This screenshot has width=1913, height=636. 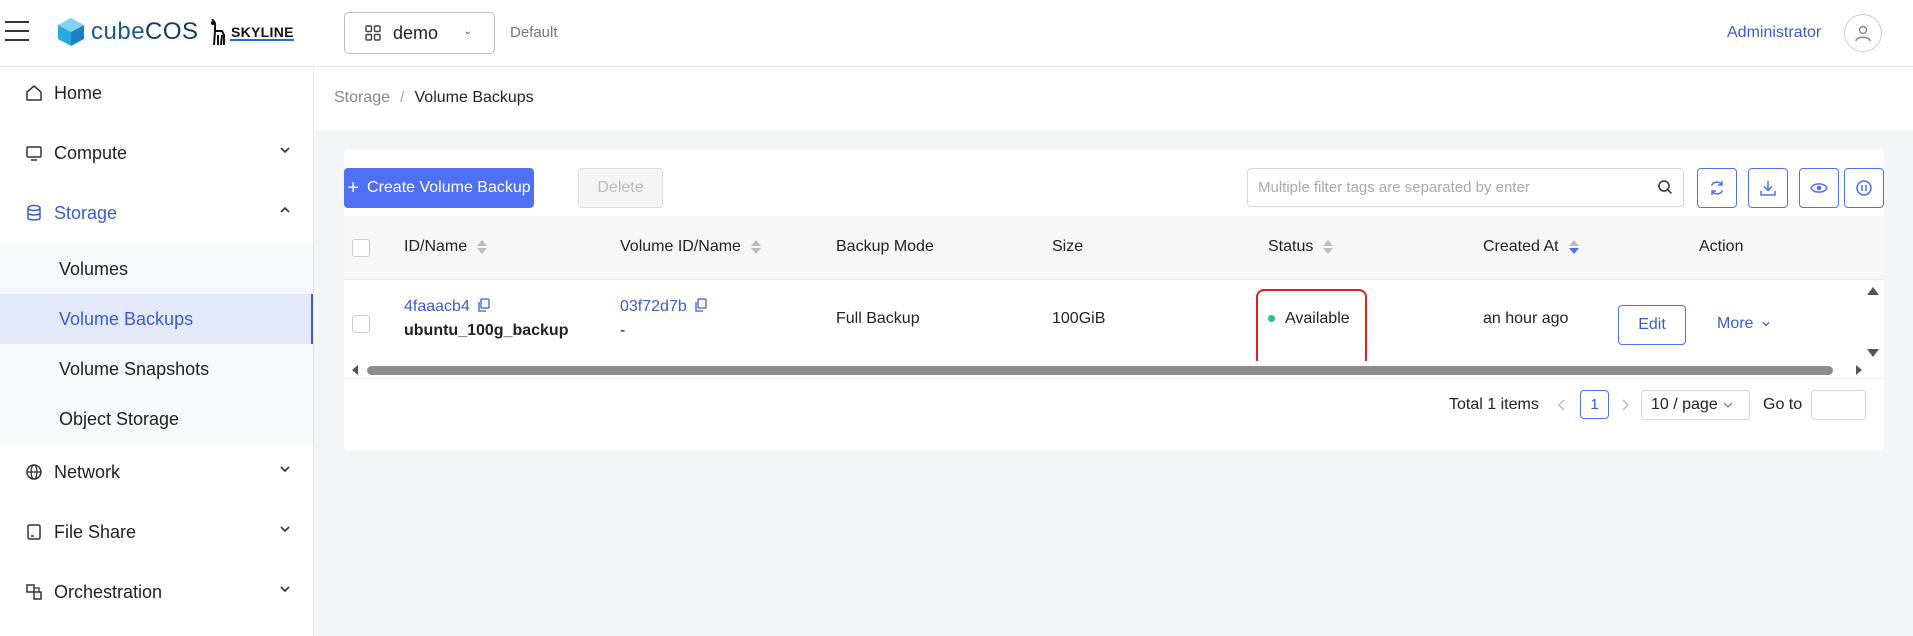 What do you see at coordinates (1695, 405) in the screenshot?
I see `page-size-select: 10 / page` at bounding box center [1695, 405].